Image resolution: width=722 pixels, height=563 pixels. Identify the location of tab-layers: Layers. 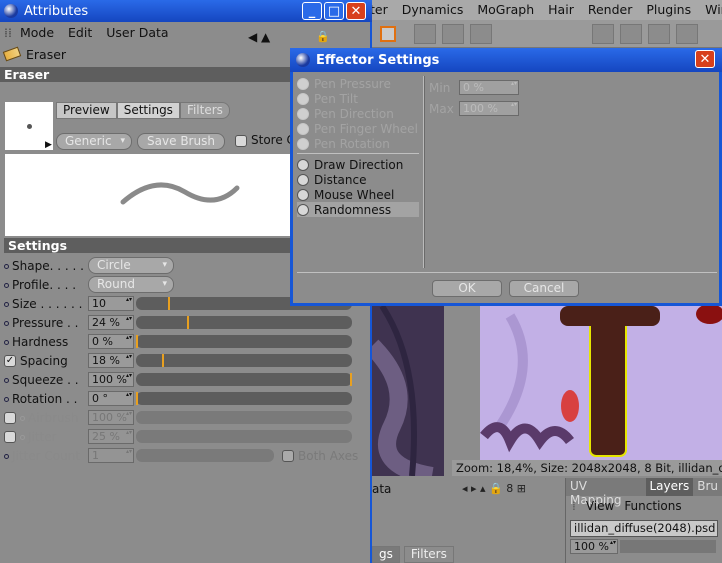
(669, 487).